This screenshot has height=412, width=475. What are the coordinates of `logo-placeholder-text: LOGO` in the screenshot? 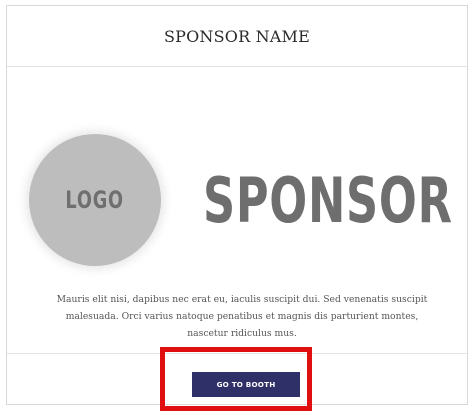 It's located at (95, 200).